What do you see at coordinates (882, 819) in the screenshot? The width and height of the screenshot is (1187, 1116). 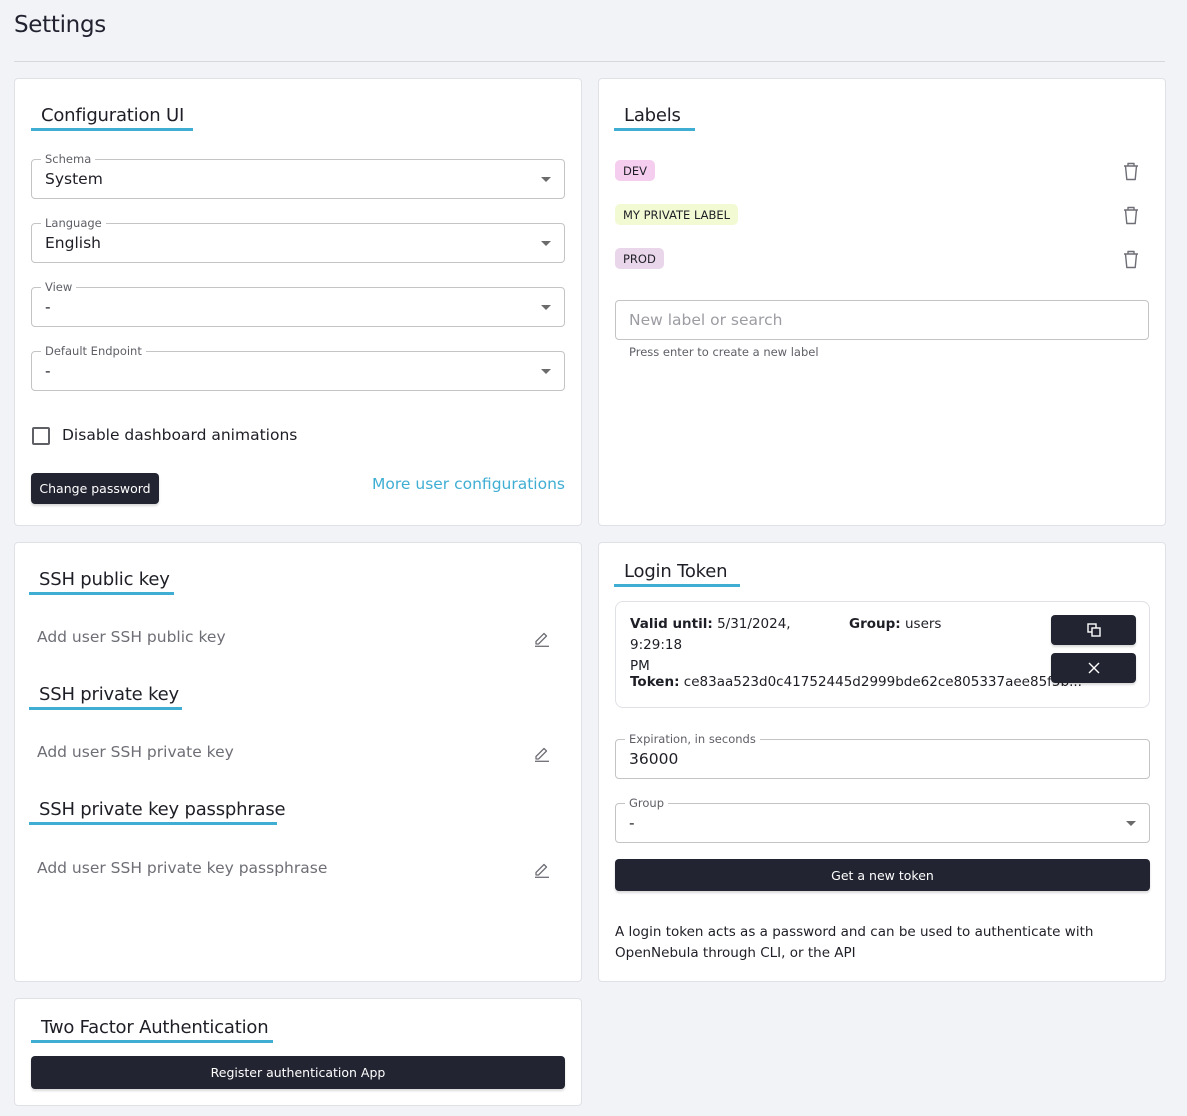 I see `group-select: Group -` at bounding box center [882, 819].